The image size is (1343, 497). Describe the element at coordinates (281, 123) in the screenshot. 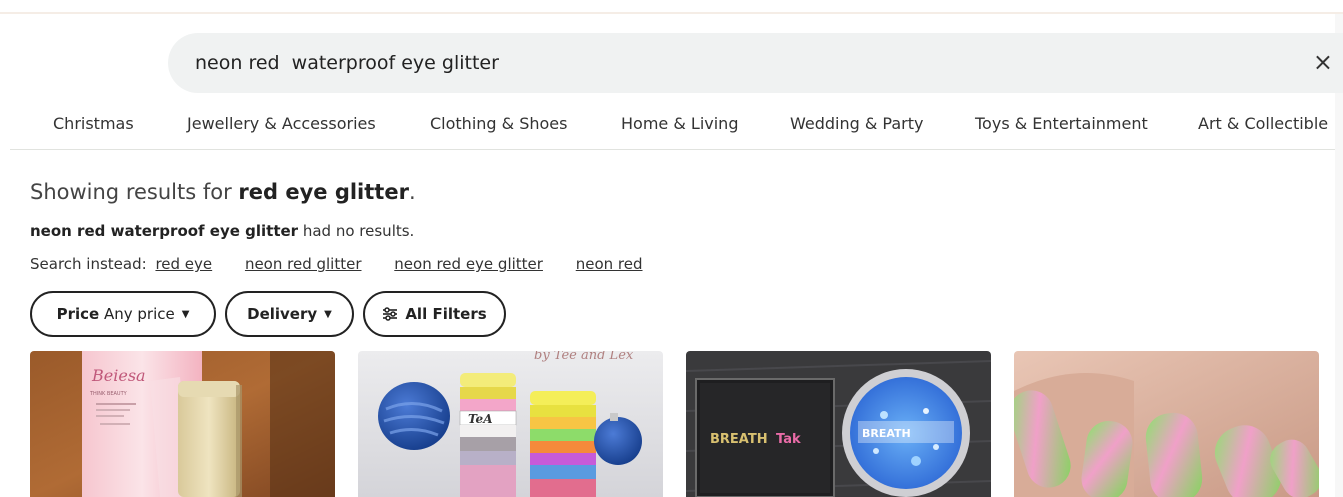

I see `category-jewellery: Jewellery & Accessories` at that location.